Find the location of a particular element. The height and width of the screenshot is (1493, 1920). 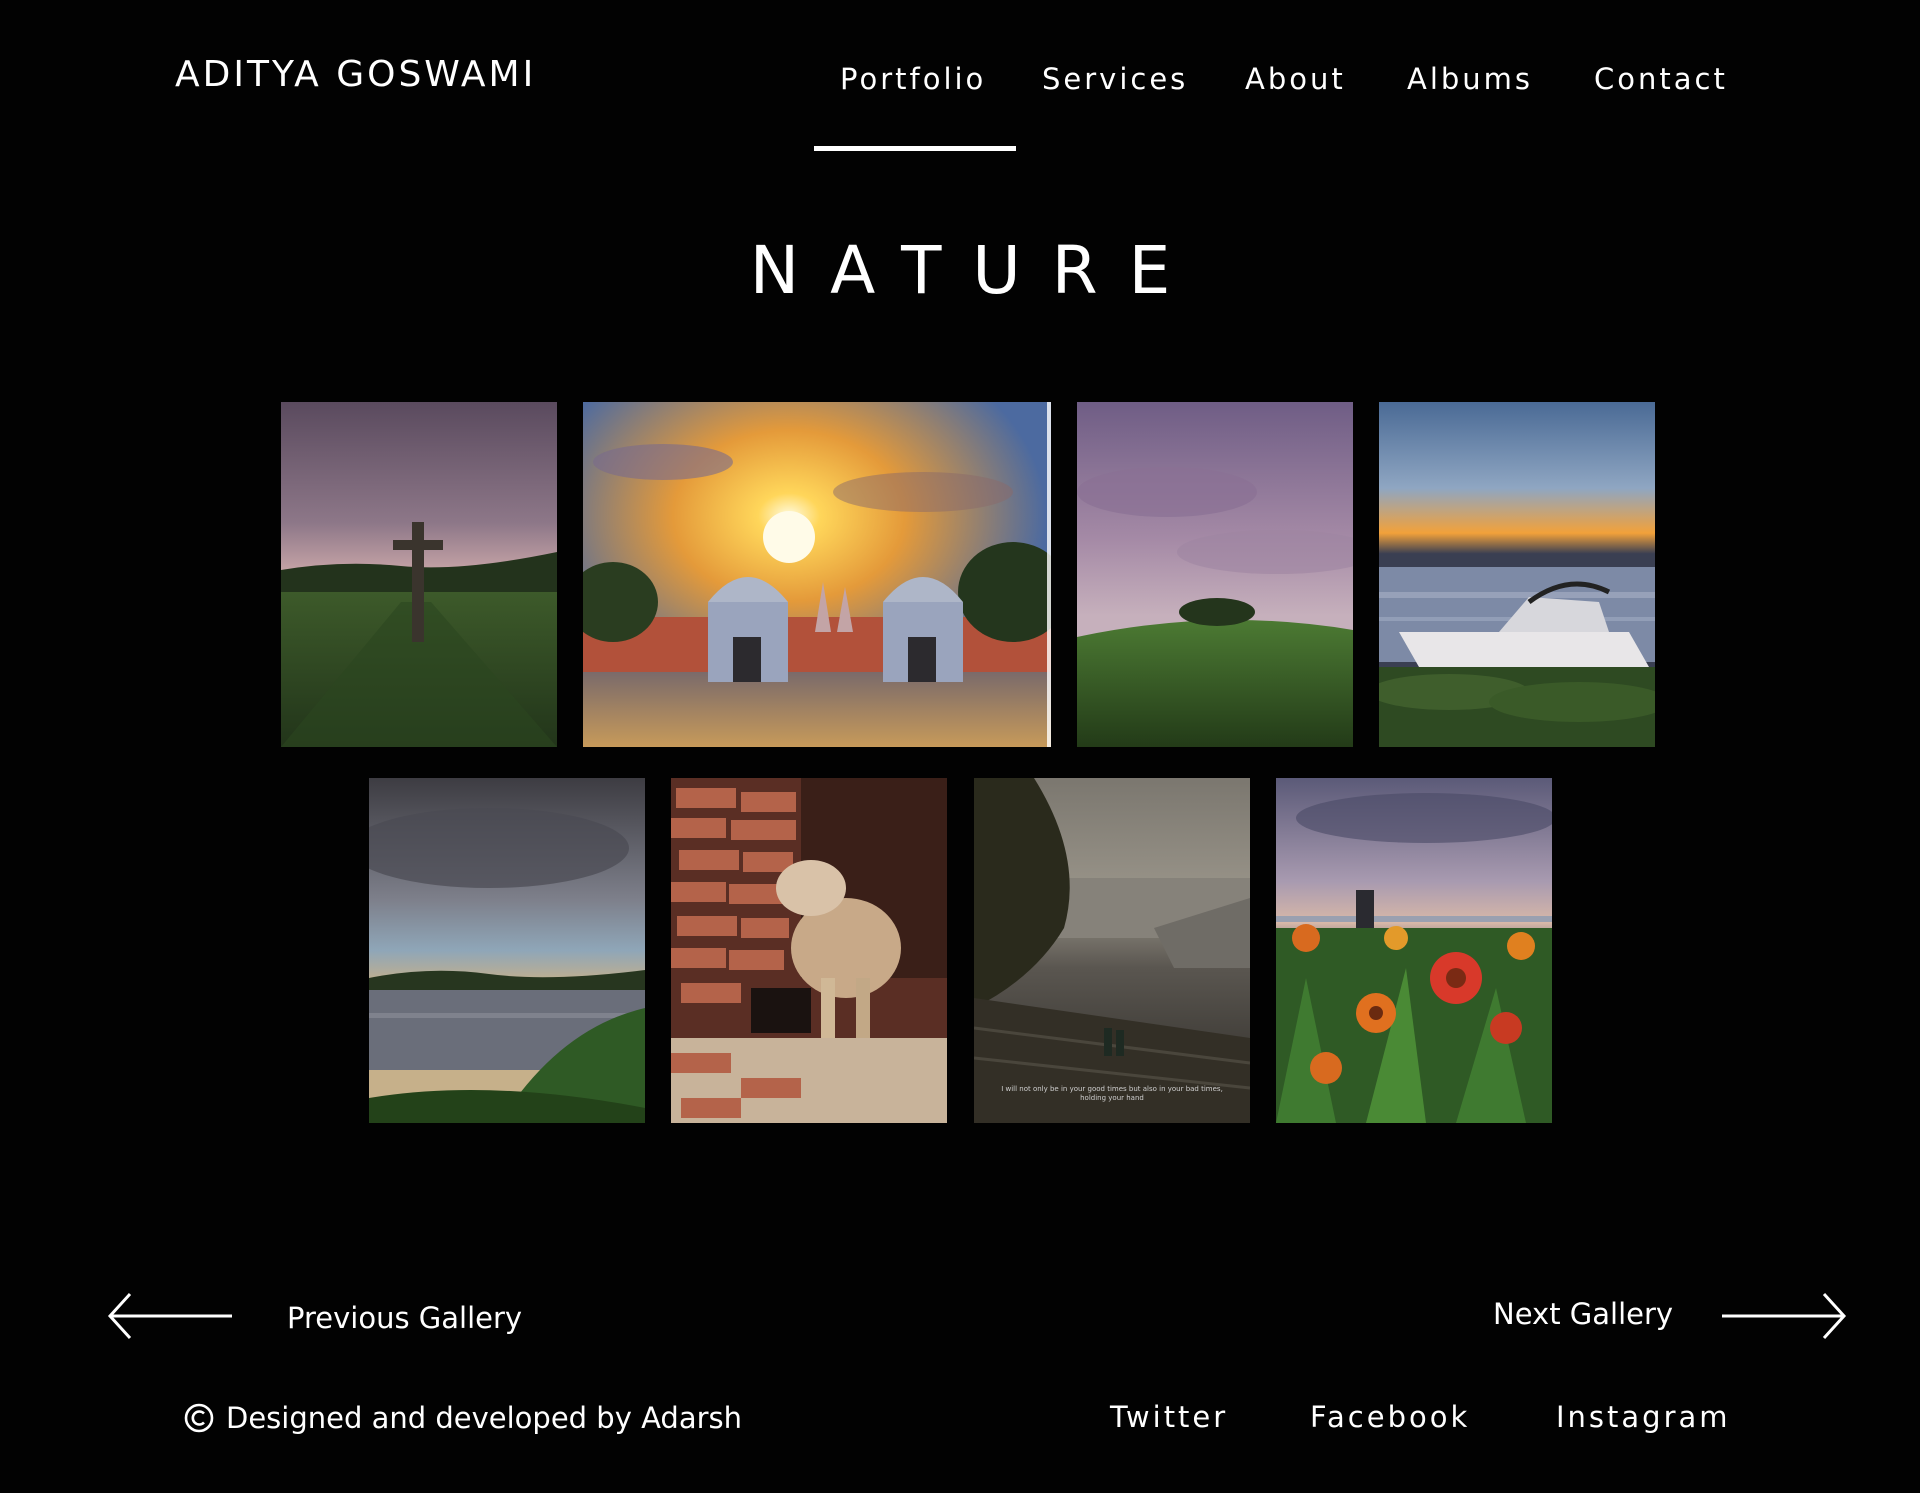

gallery-photo-boat-lake is located at coordinates (1517, 574).